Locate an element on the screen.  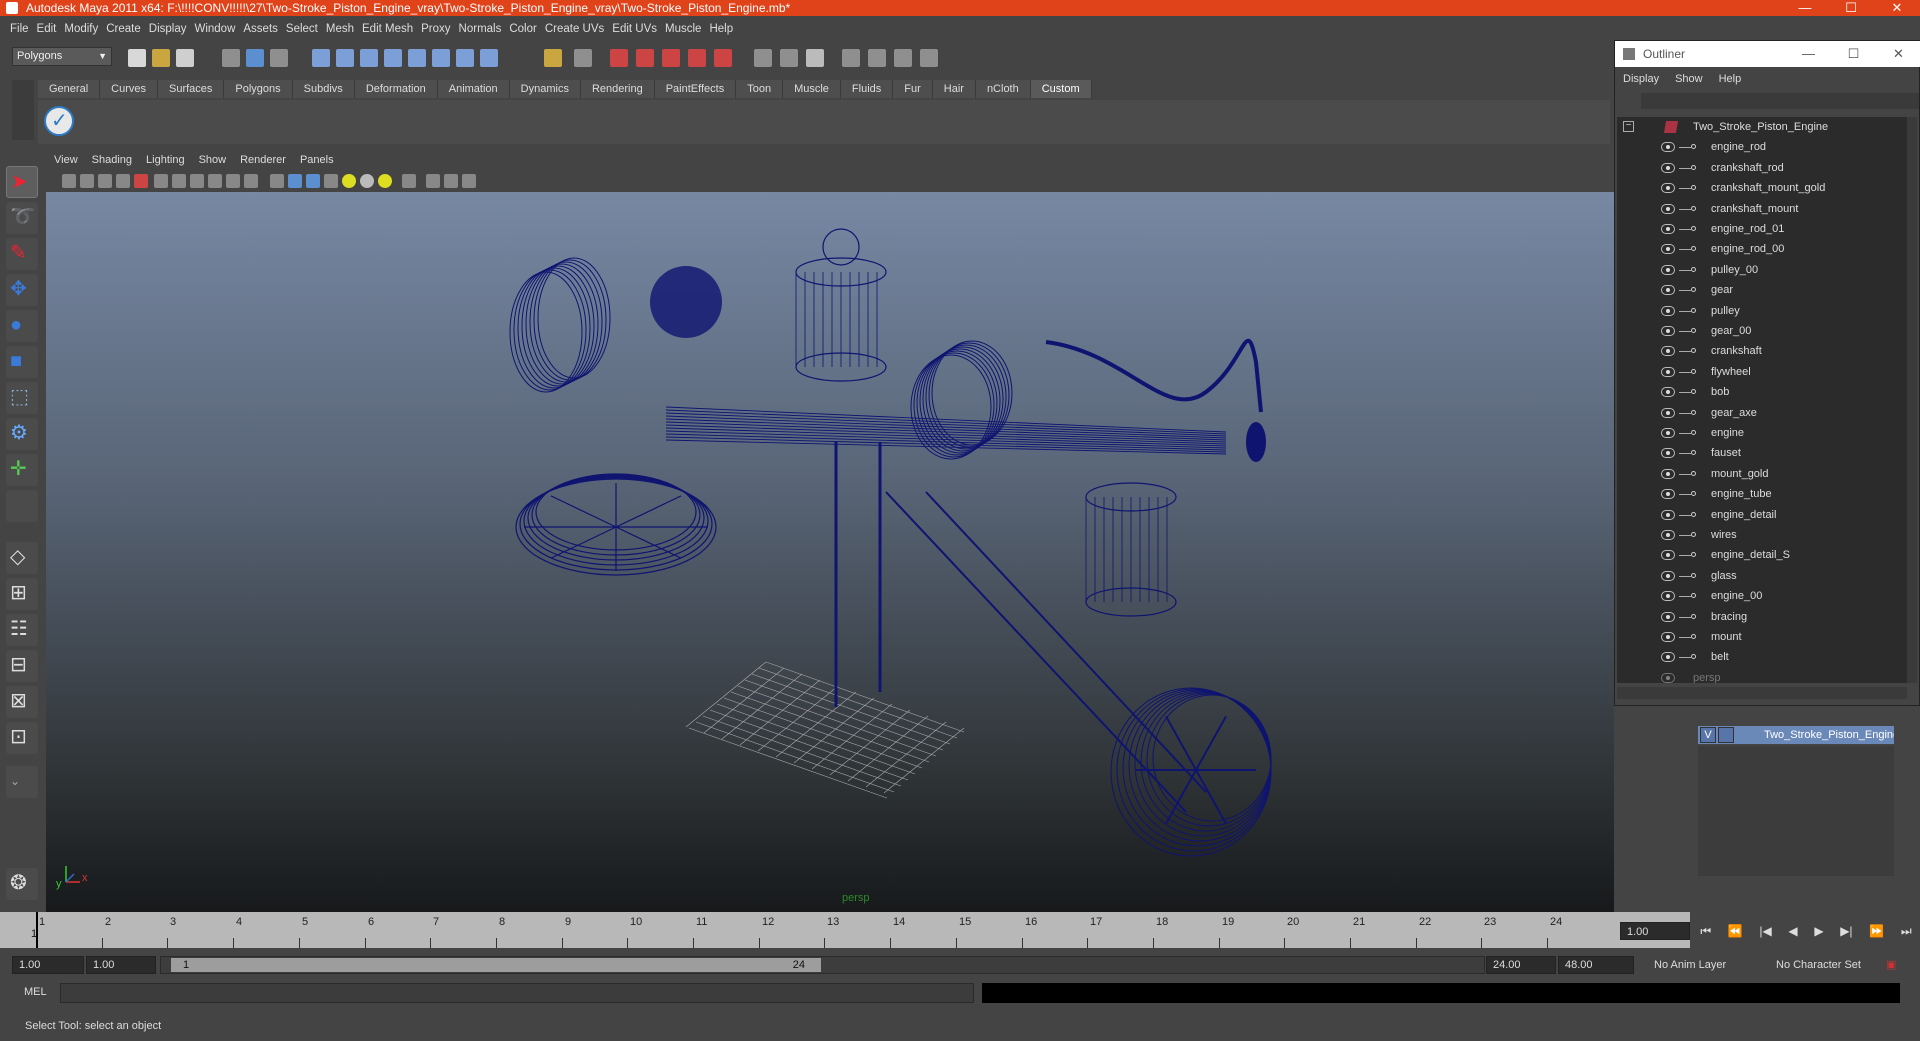
show-manipulator-button: ✛ is located at coordinates (22, 470).